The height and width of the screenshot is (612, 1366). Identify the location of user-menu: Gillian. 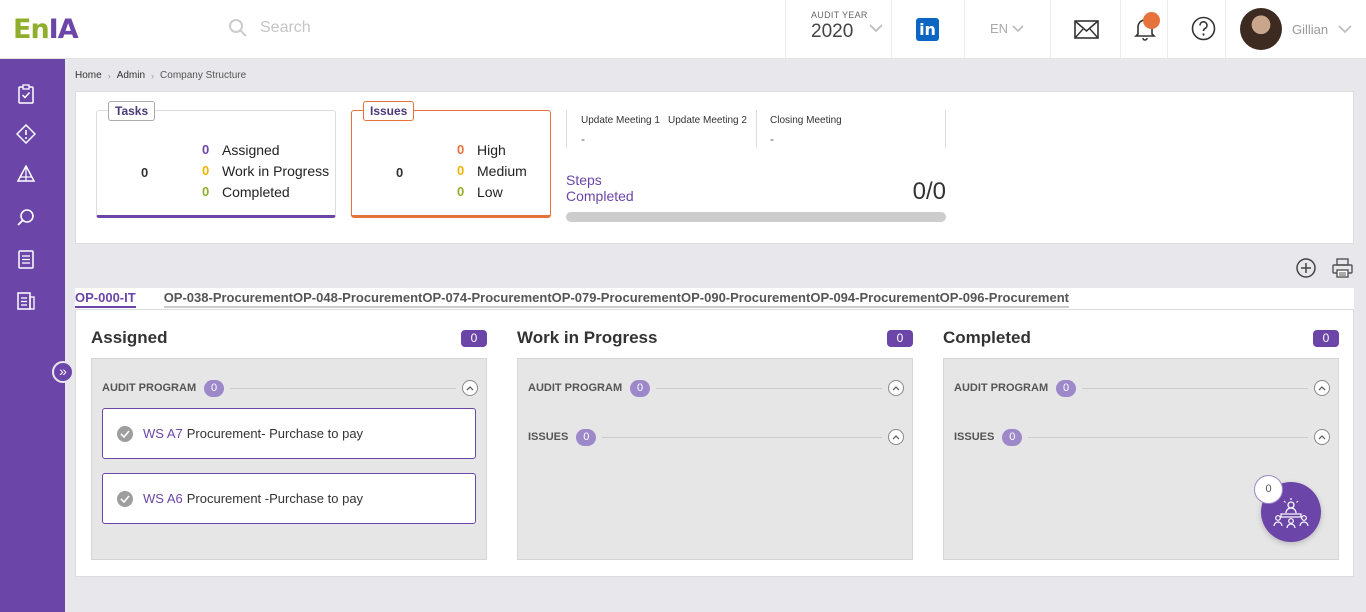
(1296, 29).